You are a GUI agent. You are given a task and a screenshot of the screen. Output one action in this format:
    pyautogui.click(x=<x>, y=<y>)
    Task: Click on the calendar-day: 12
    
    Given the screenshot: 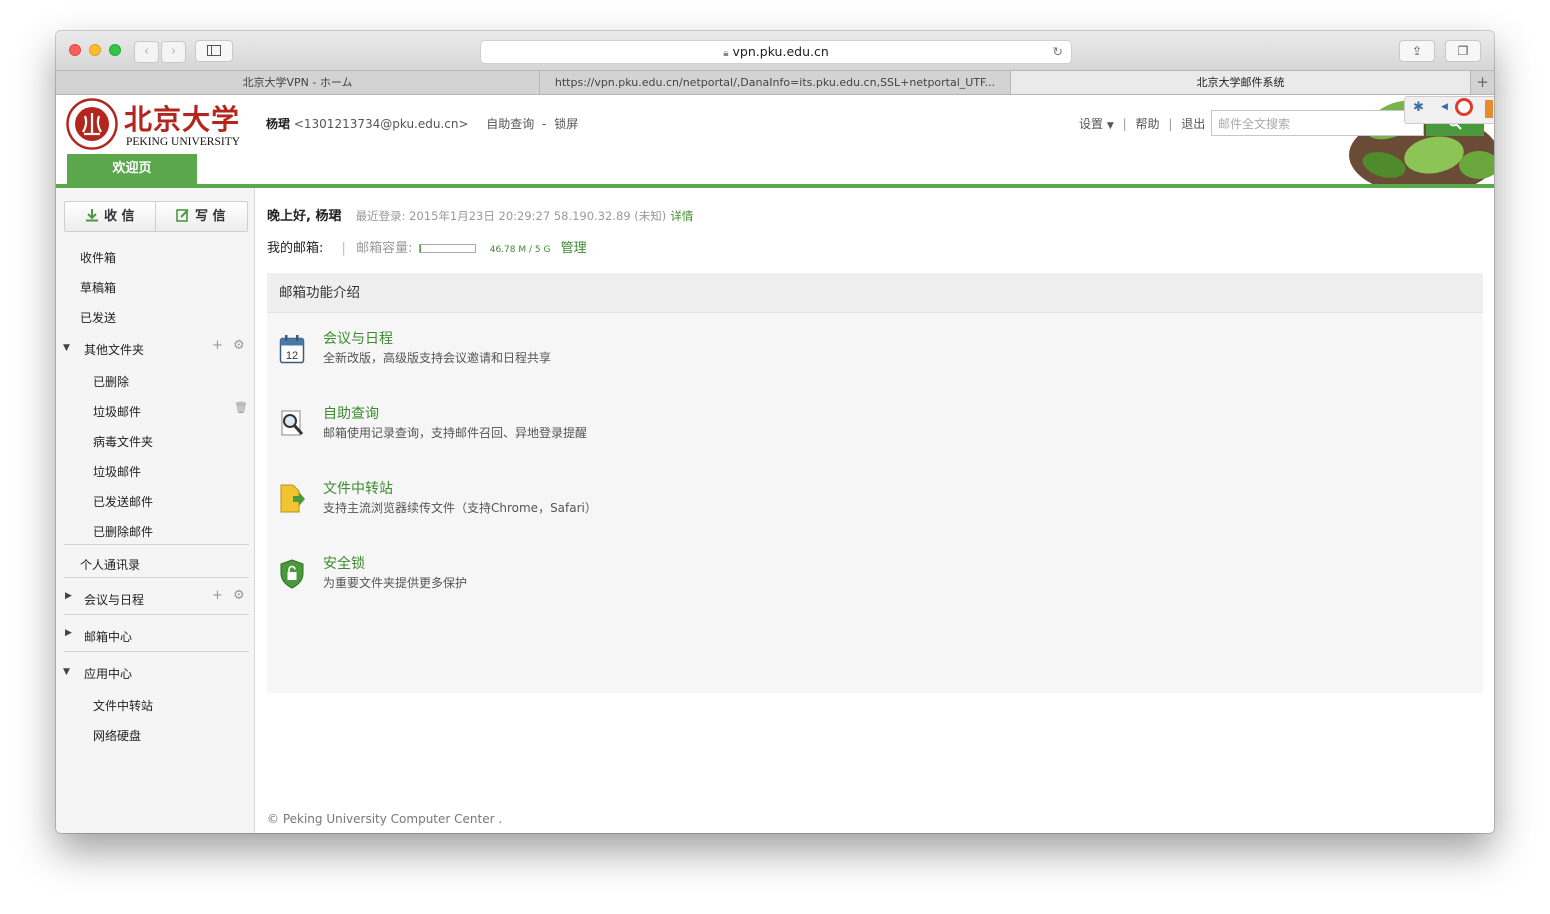 What is the action you would take?
    pyautogui.click(x=292, y=356)
    